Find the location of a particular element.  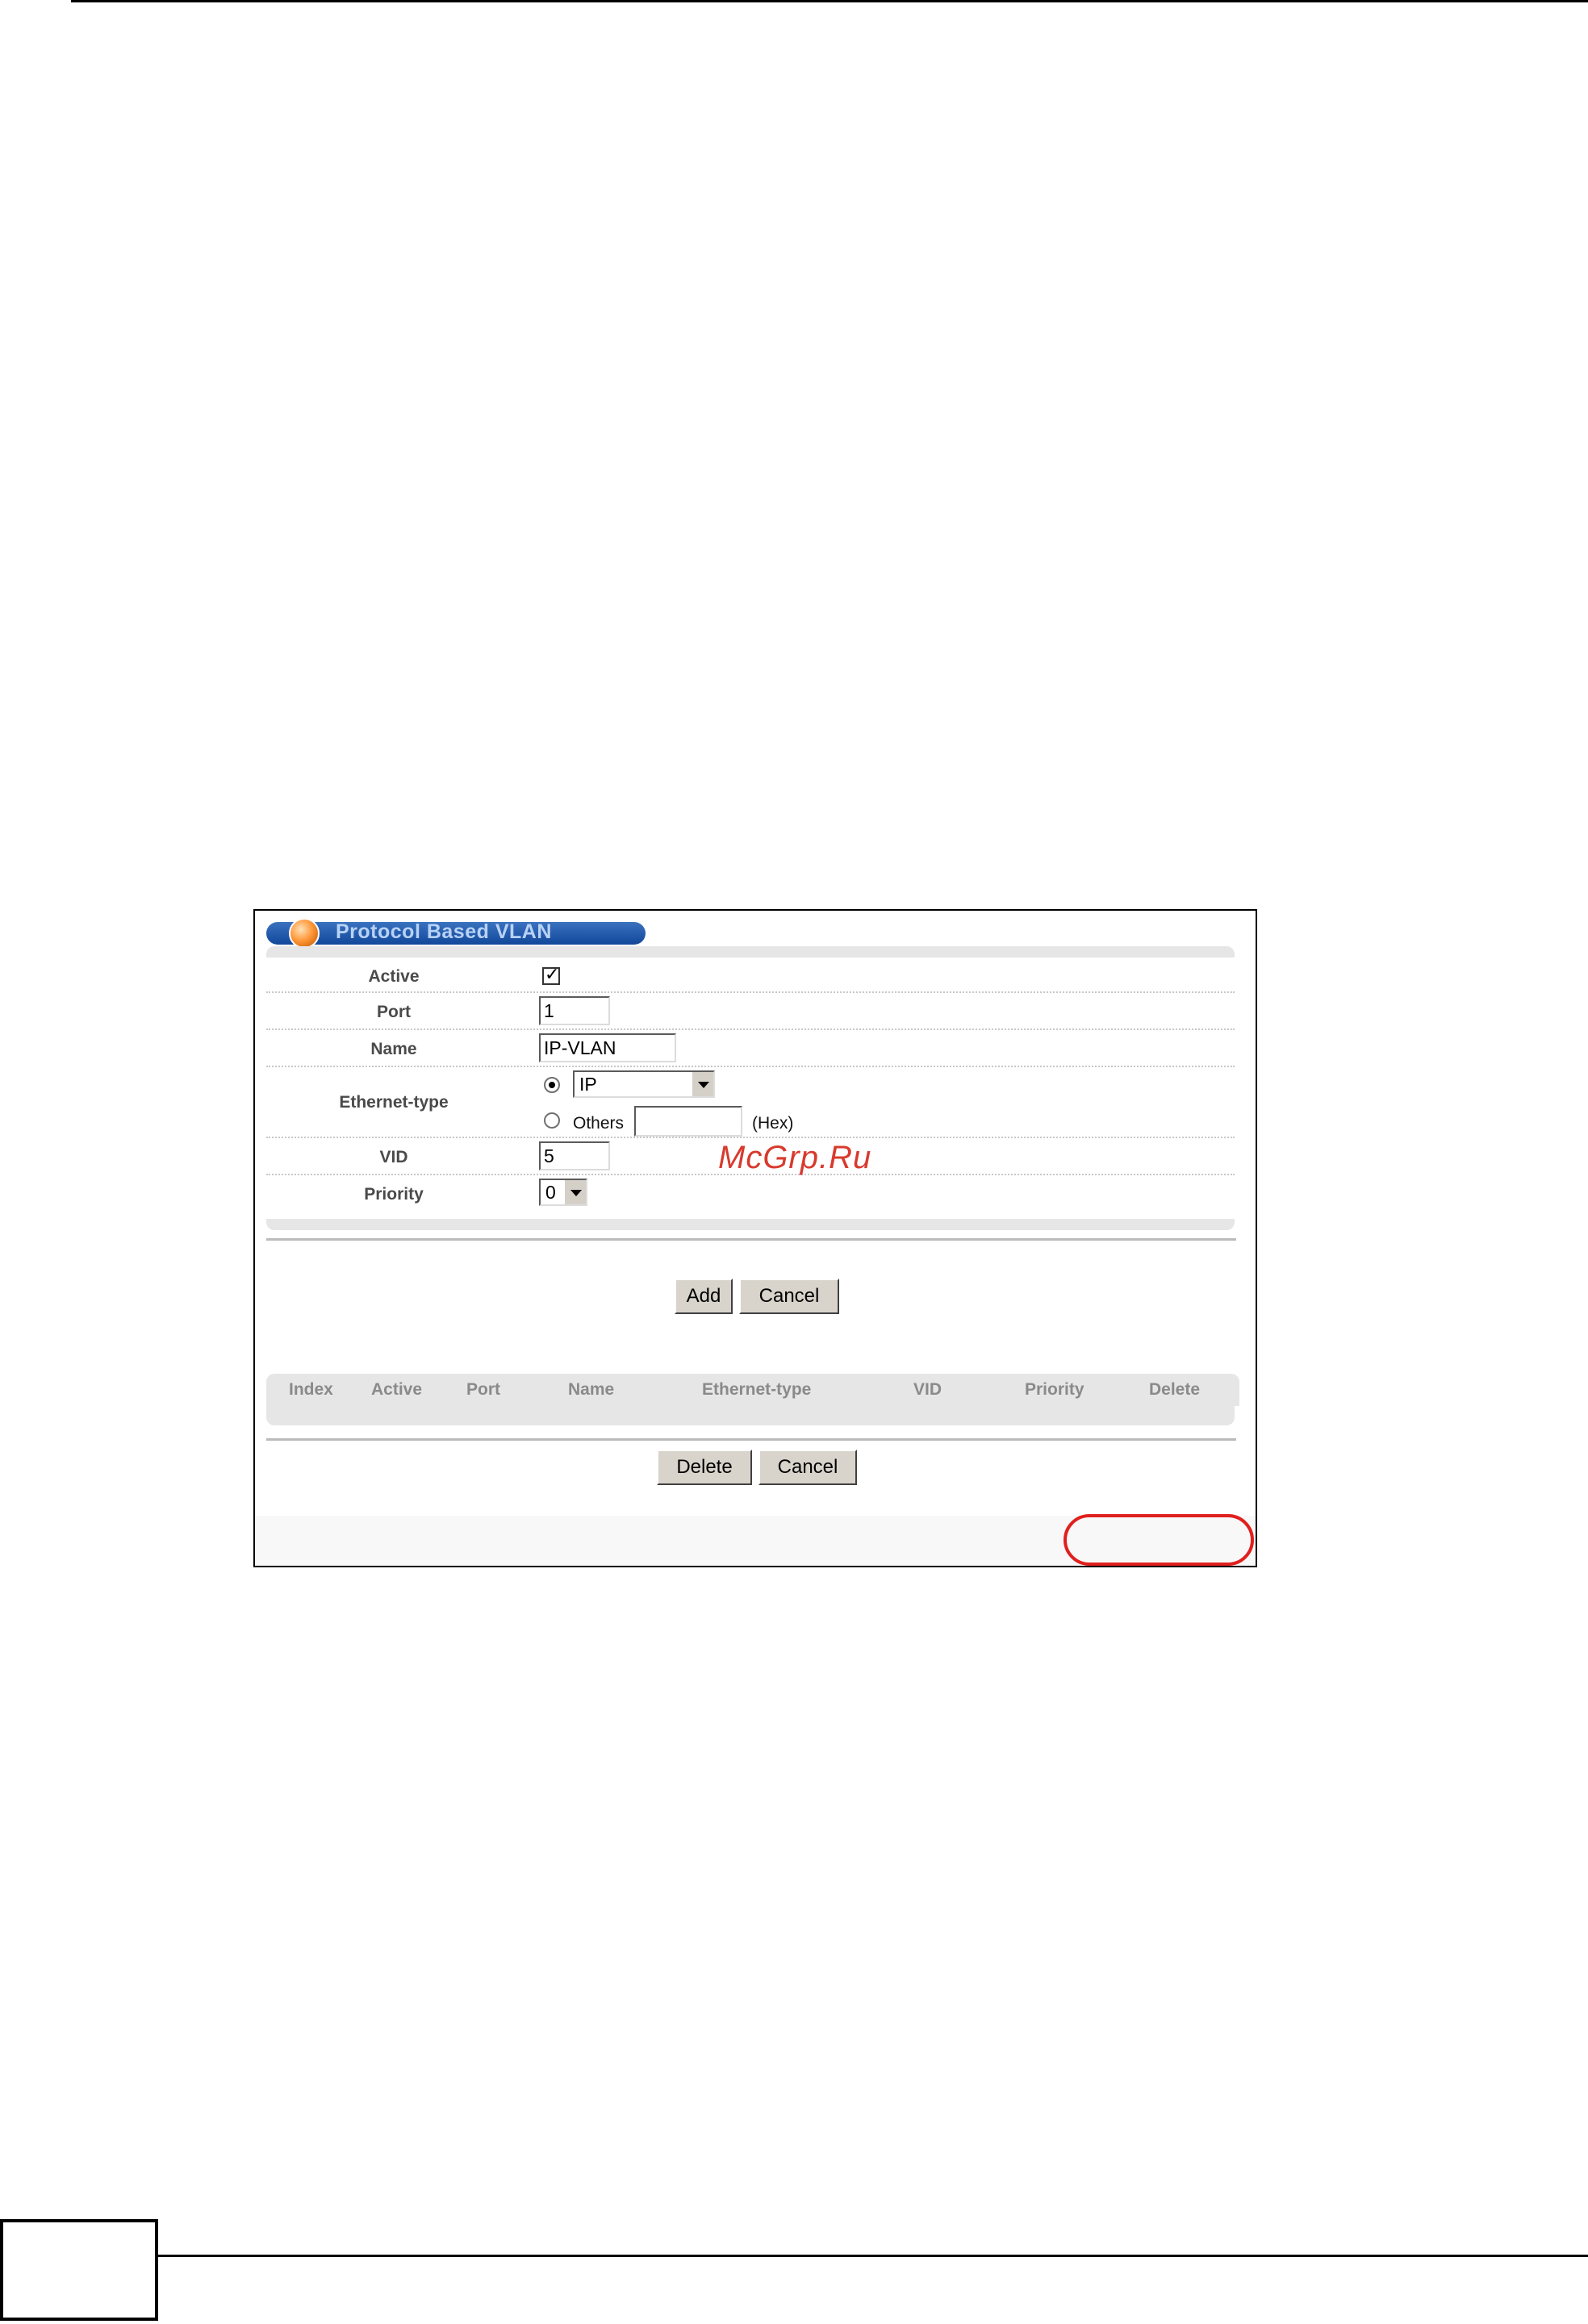

ethernet-type-others-radio is located at coordinates (552, 1120).